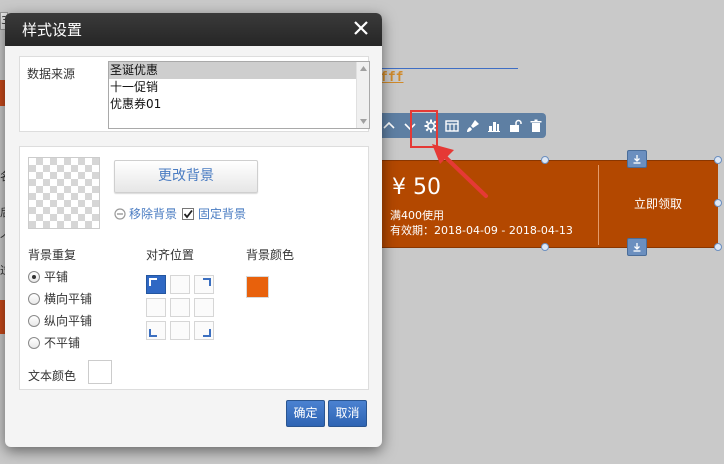  What do you see at coordinates (718, 203) in the screenshot?
I see `resize-handle-right` at bounding box center [718, 203].